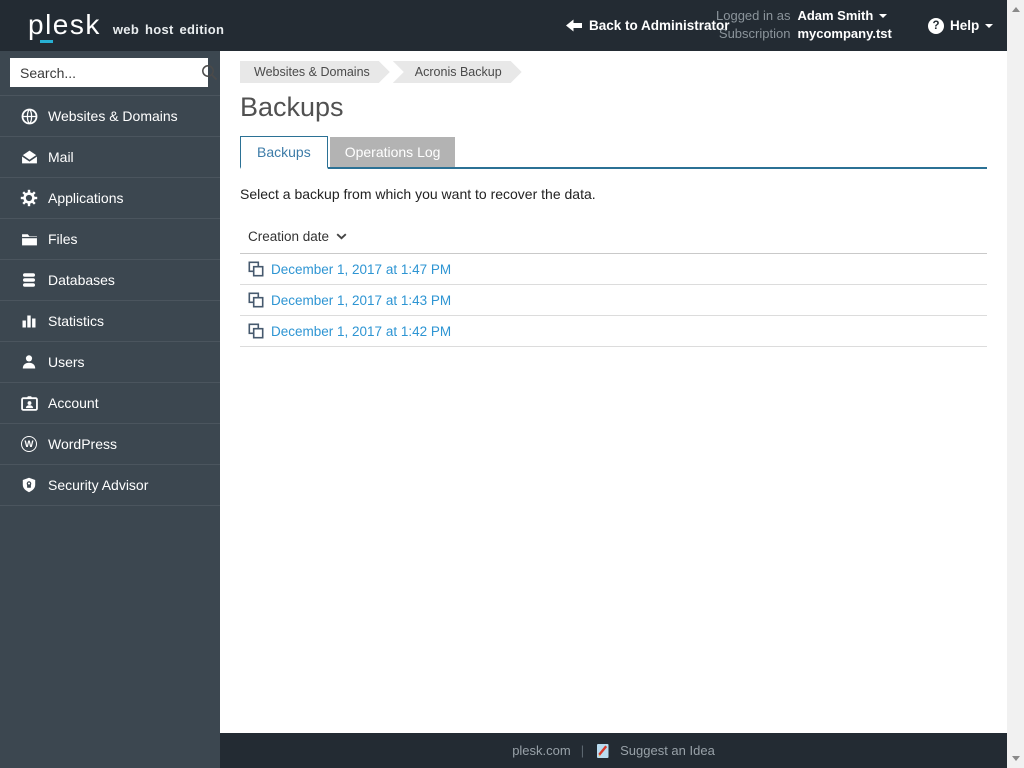 This screenshot has width=1024, height=768. I want to click on sidebar-item-label: WordPress, so click(82, 444).